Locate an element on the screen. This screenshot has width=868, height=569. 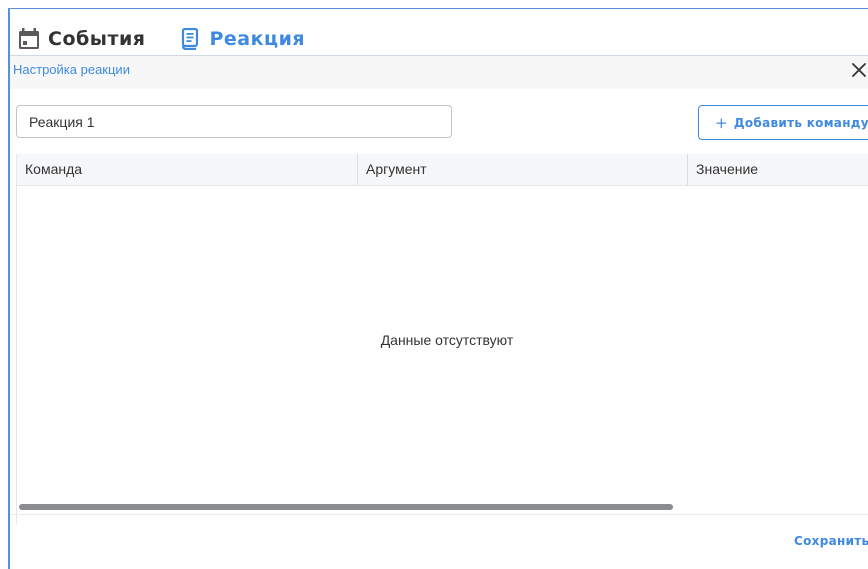
tab-reaction: Реакция is located at coordinates (243, 39).